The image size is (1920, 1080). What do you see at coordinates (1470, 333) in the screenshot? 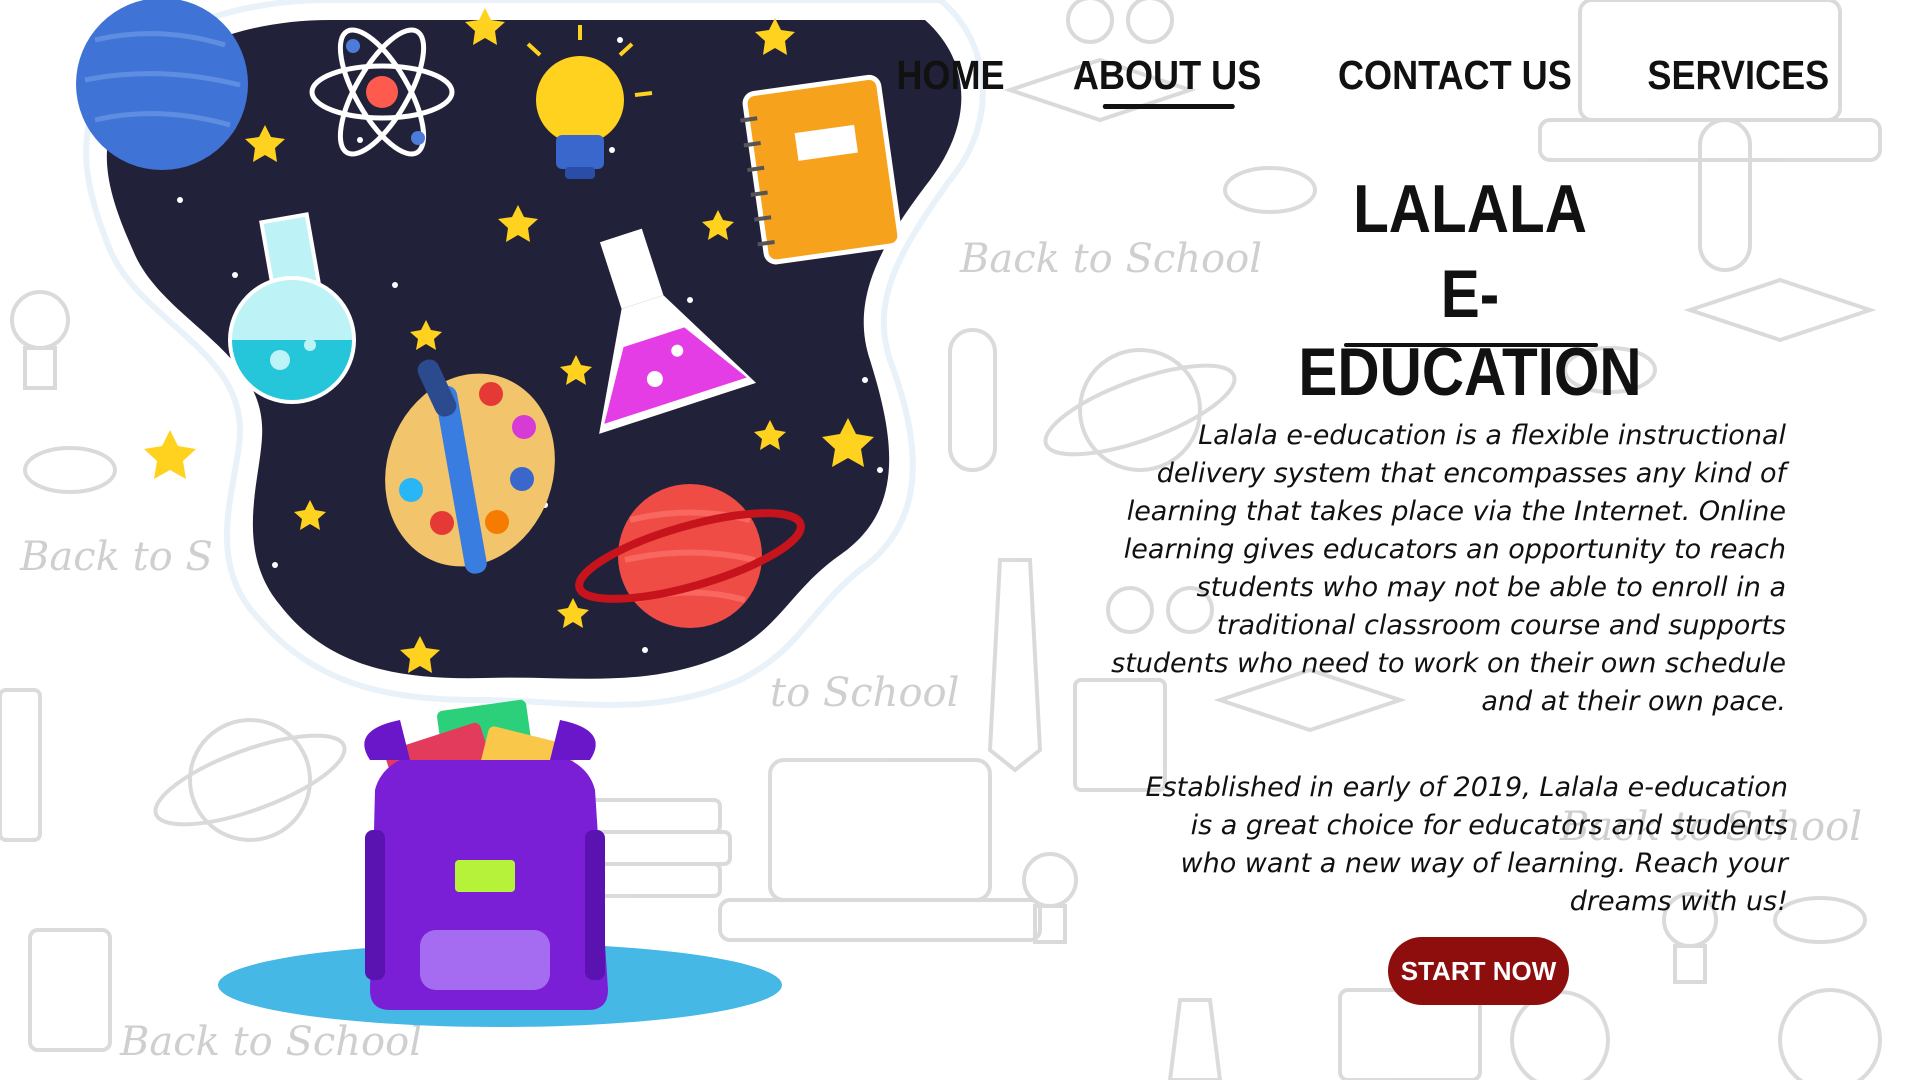
I see `page-title-line2: E-EDUCATION` at bounding box center [1470, 333].